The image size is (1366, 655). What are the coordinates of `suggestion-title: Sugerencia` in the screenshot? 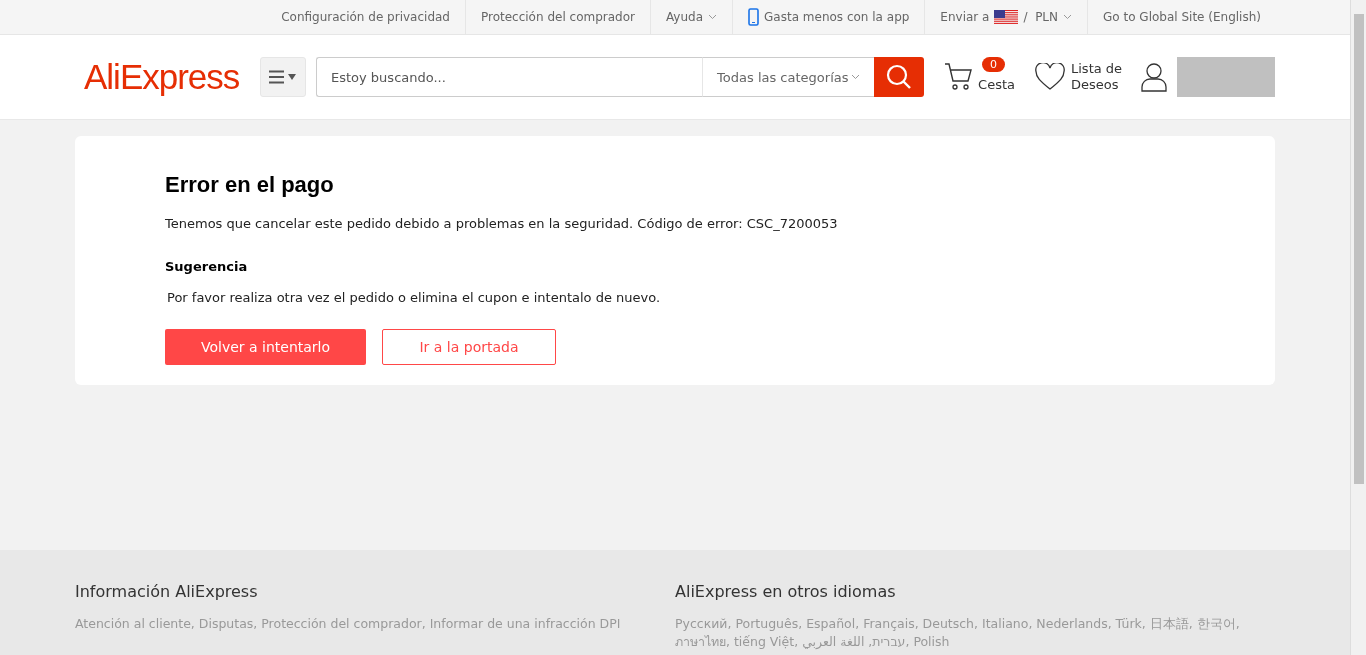 It's located at (207, 266).